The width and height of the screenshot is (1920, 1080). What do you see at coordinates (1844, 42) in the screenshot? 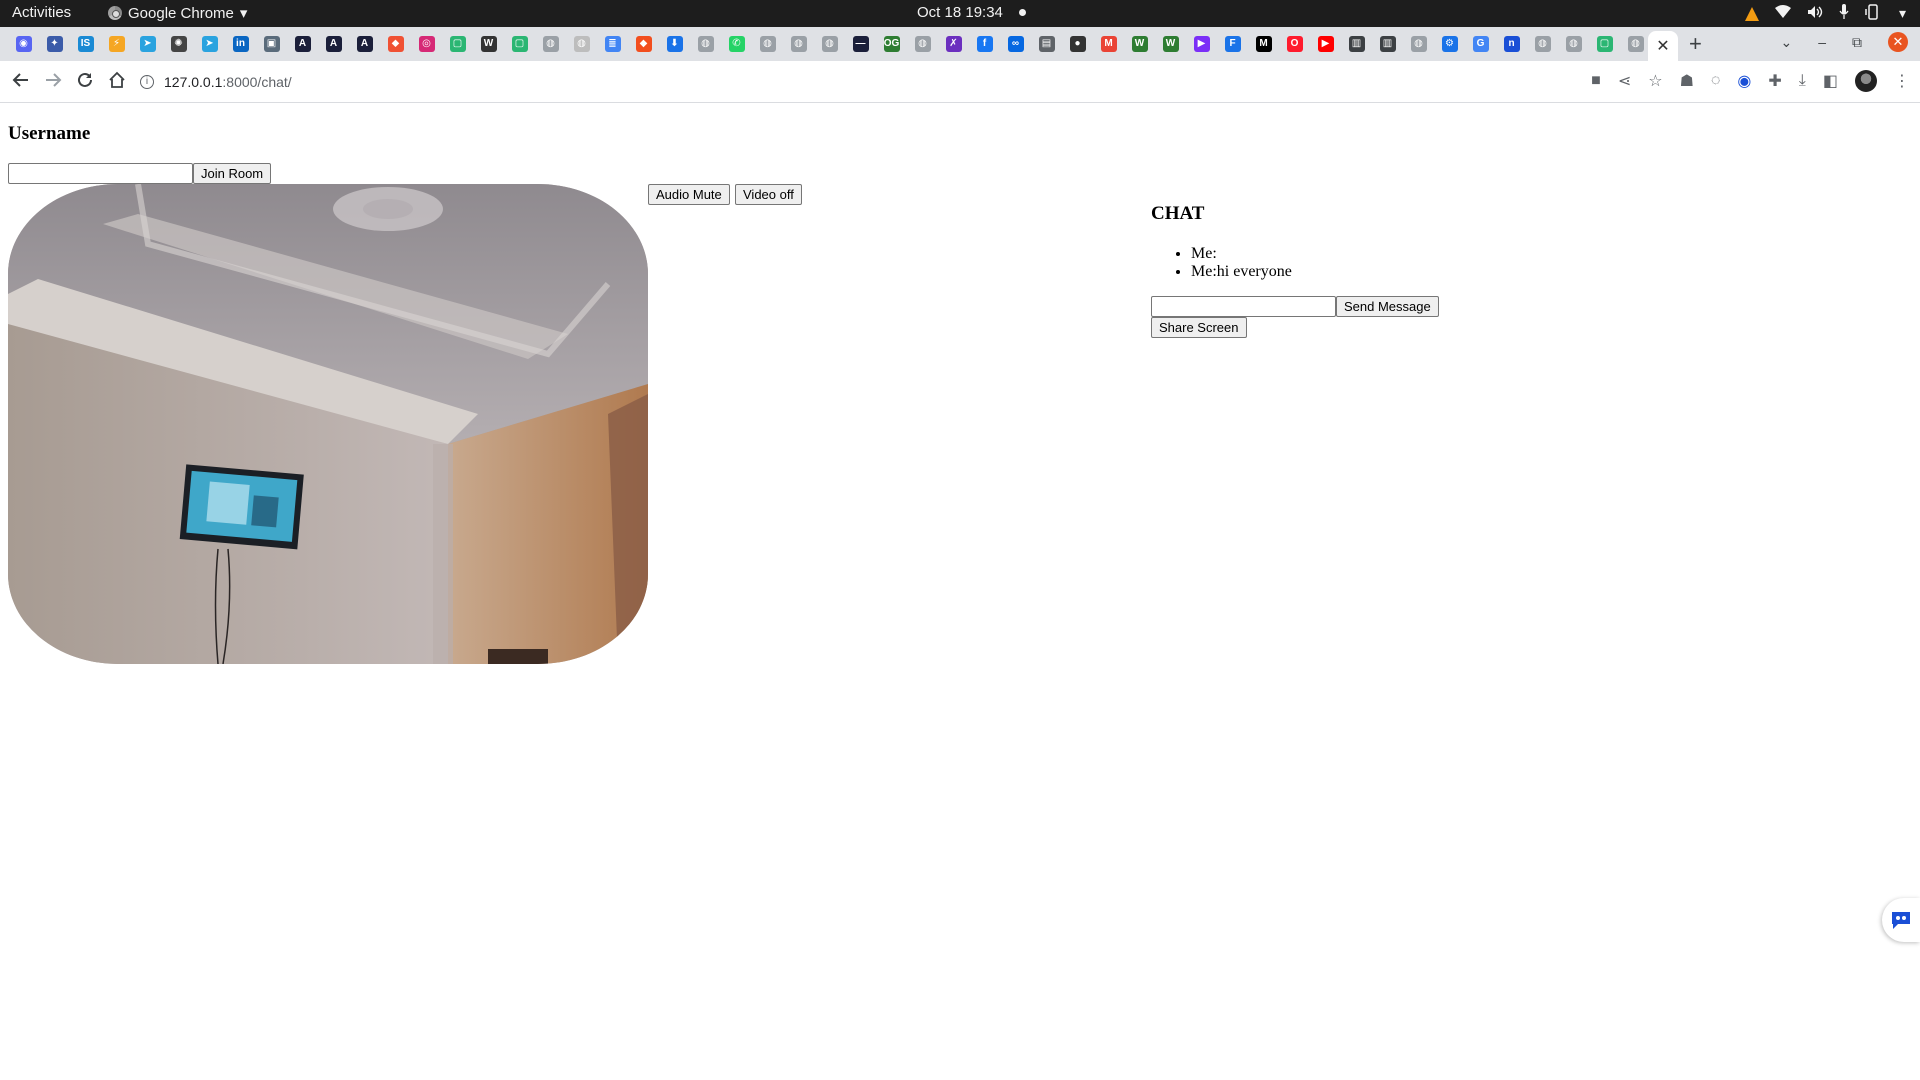
I see `window-controls: ⌄ – ⧉ ✕` at bounding box center [1844, 42].